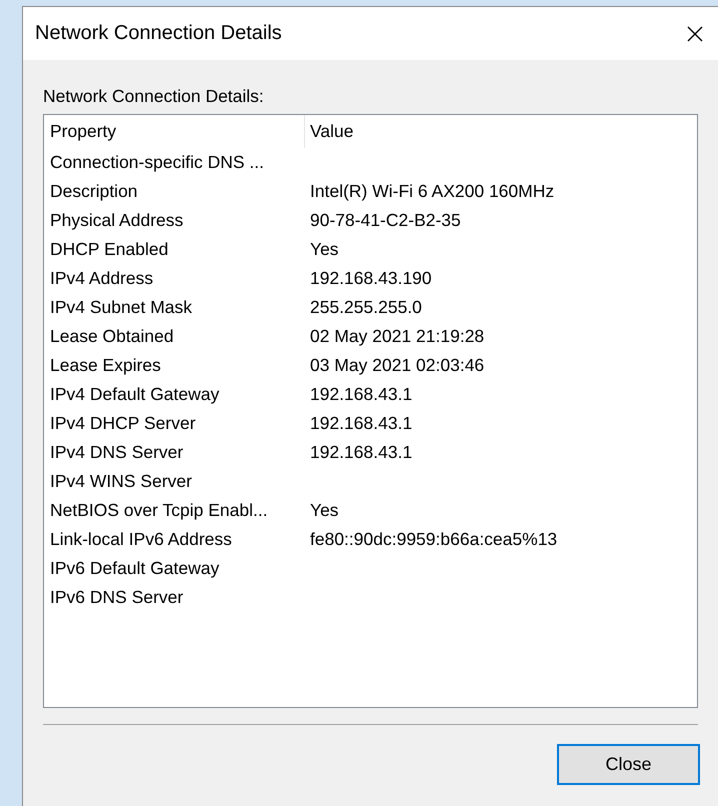 This screenshot has width=718, height=806. Describe the element at coordinates (695, 33) in the screenshot. I see `close-icon` at that location.